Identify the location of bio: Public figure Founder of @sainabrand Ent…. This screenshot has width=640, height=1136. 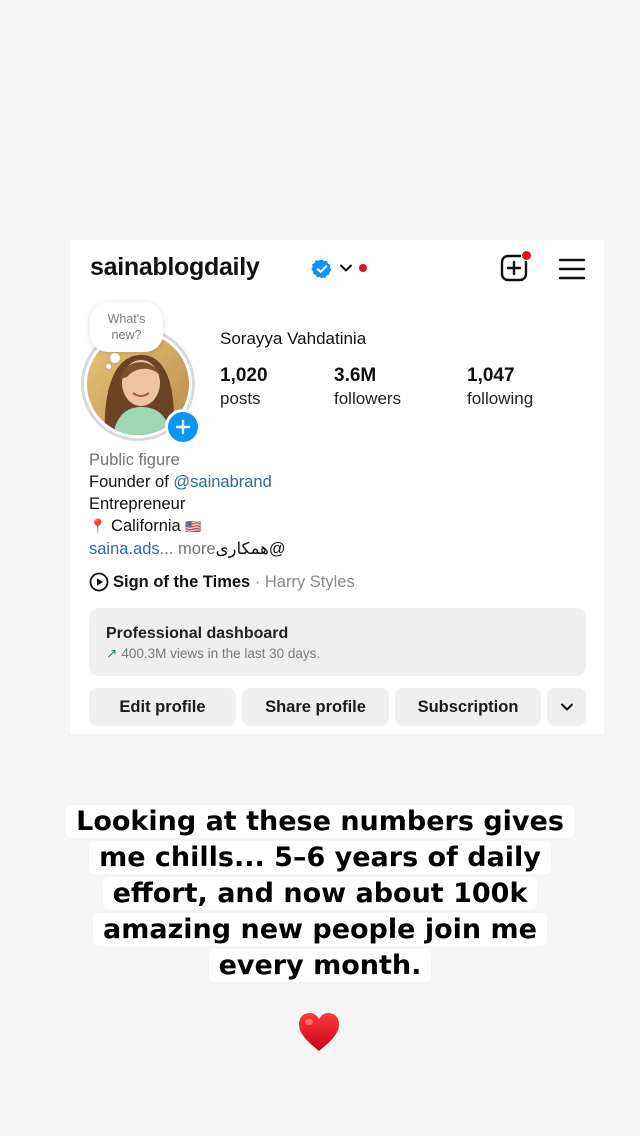
(187, 504).